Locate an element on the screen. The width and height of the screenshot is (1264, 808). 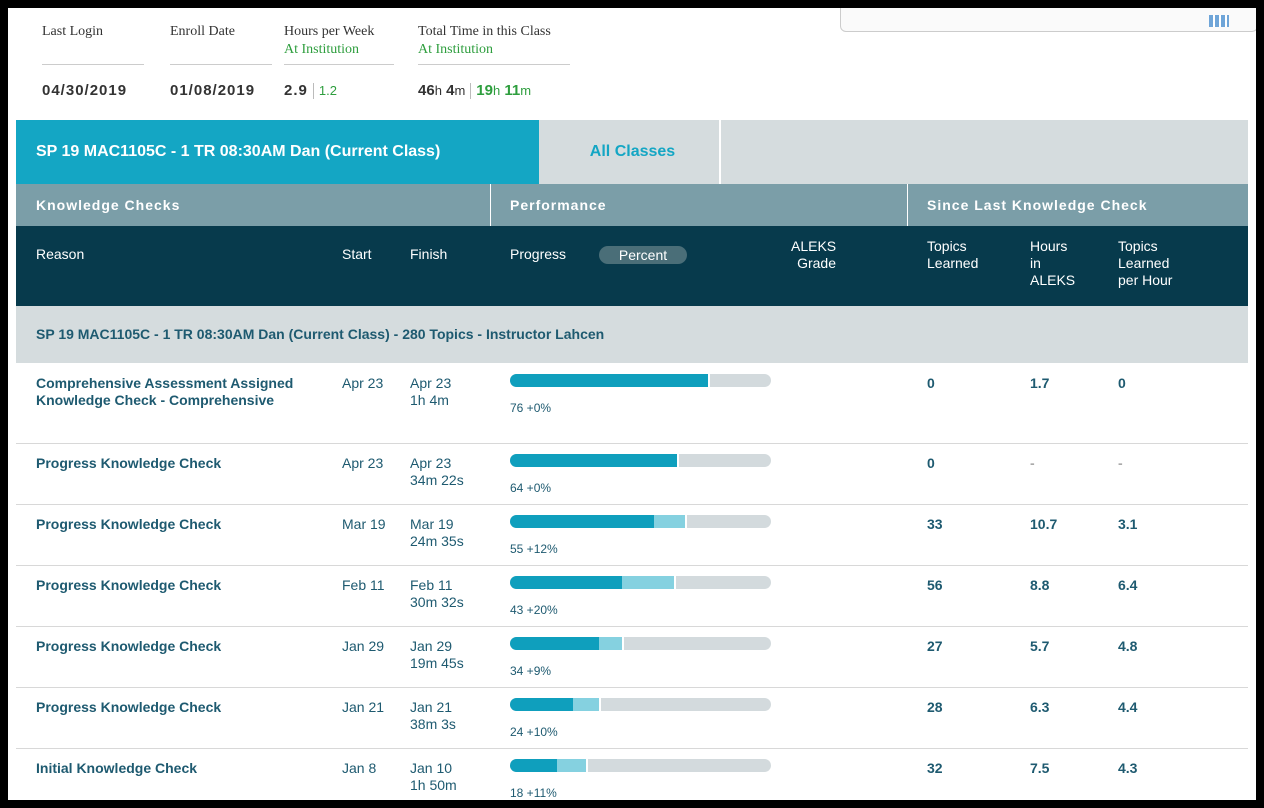
col-start: Start is located at coordinates (357, 254).